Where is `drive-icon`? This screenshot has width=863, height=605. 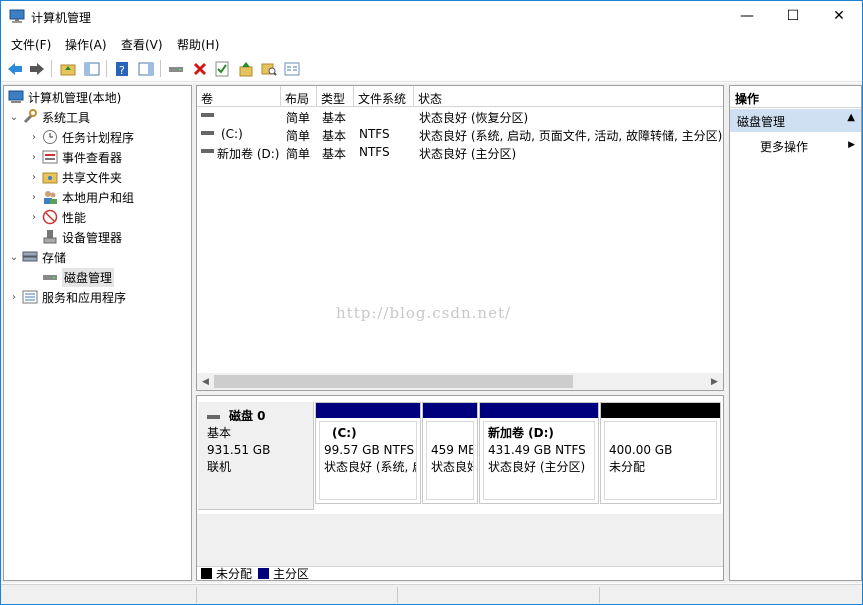 drive-icon is located at coordinates (176, 69).